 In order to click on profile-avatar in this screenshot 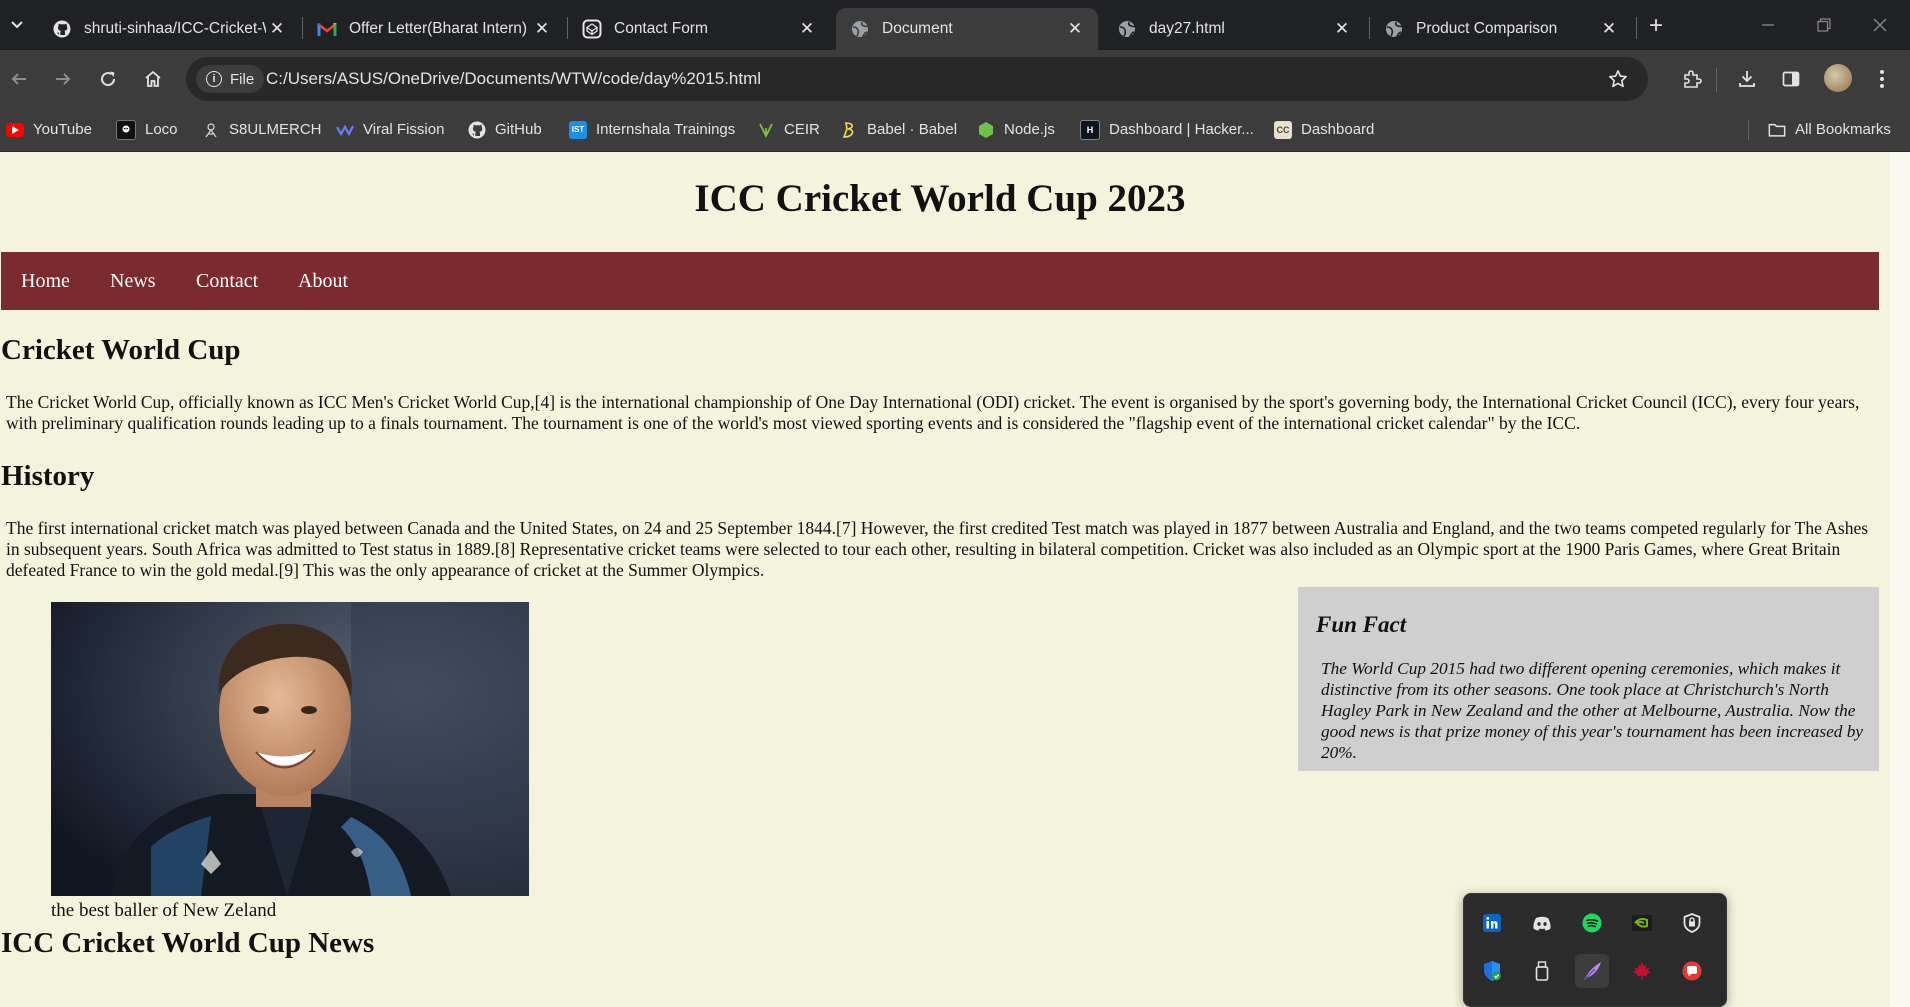, I will do `click(1838, 78)`.